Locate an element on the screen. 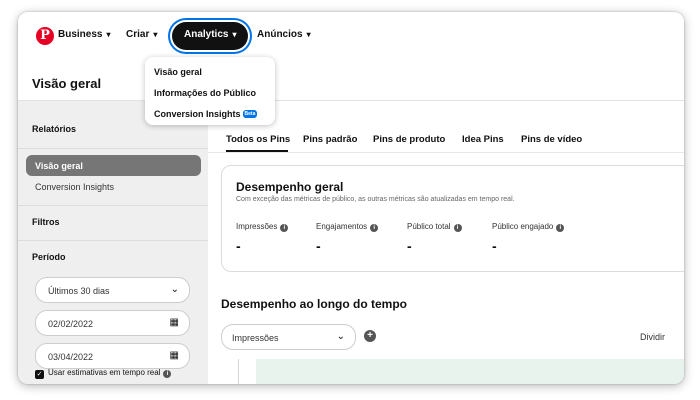 The height and width of the screenshot is (400, 700). metric-publico-total-label: Público total i is located at coordinates (434, 227).